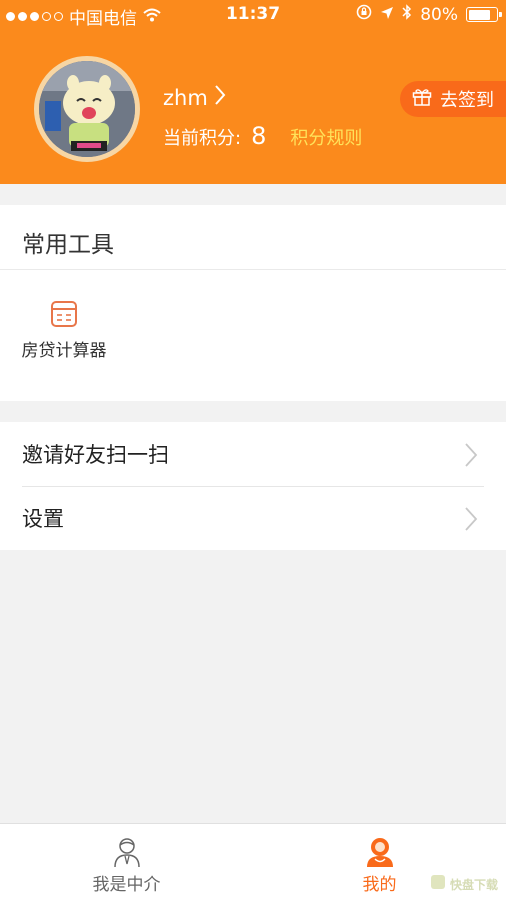  What do you see at coordinates (407, 14) in the screenshot?
I see `bluetooth-icon` at bounding box center [407, 14].